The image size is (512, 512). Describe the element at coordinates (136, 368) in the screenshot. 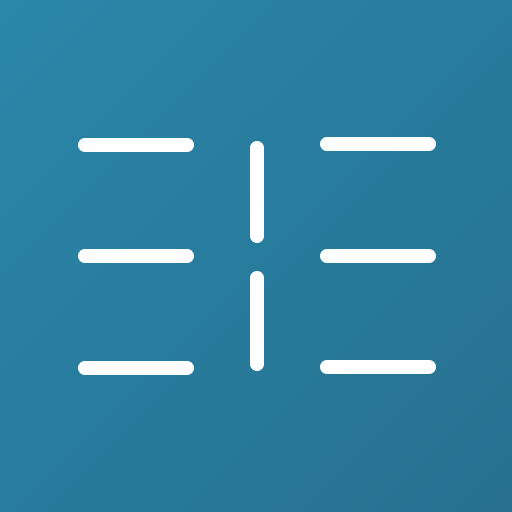

I see `left-line-bottom` at that location.